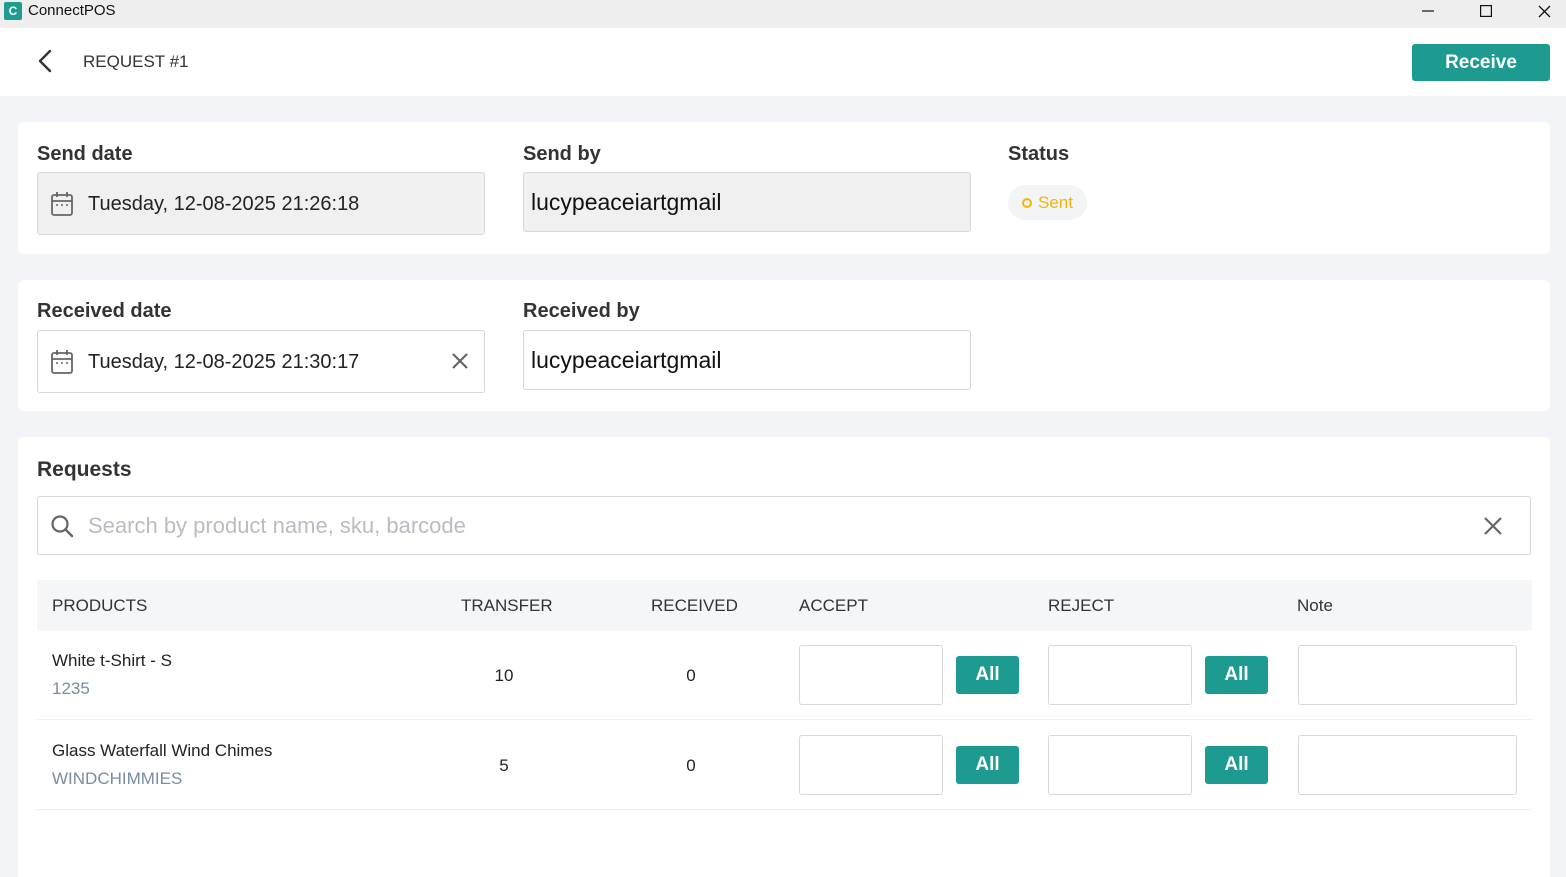  What do you see at coordinates (85, 154) in the screenshot?
I see `send-date-label: Send date` at bounding box center [85, 154].